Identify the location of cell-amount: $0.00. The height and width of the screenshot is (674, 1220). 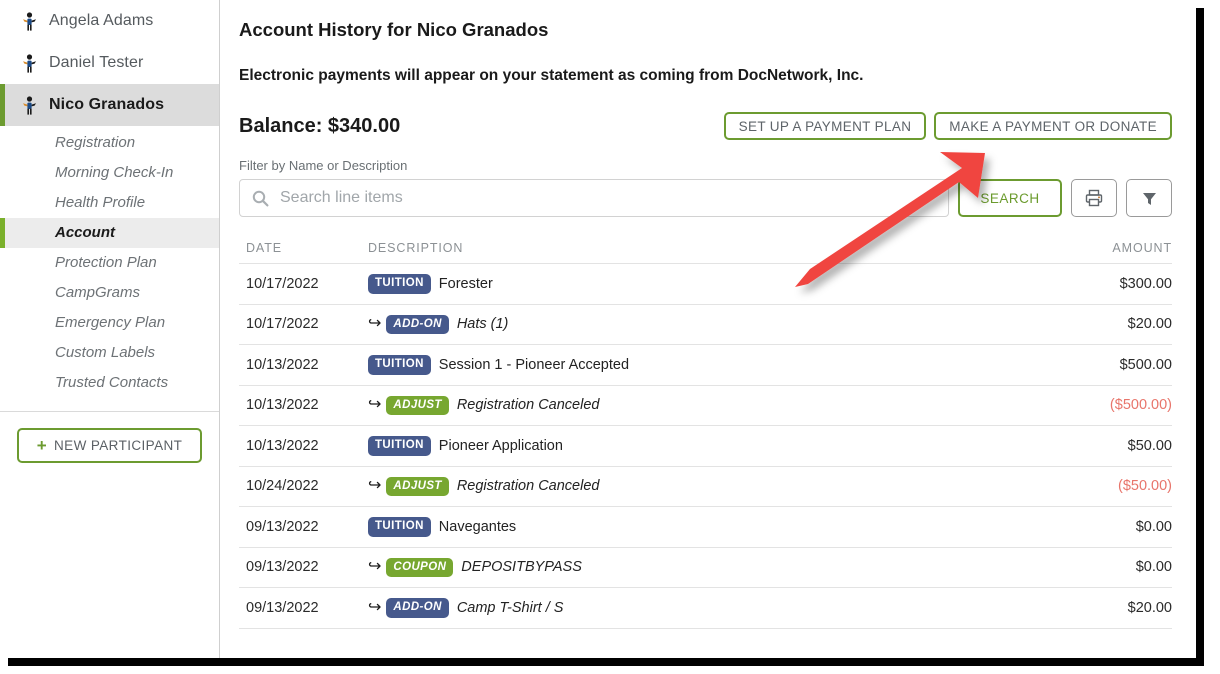
(1107, 527).